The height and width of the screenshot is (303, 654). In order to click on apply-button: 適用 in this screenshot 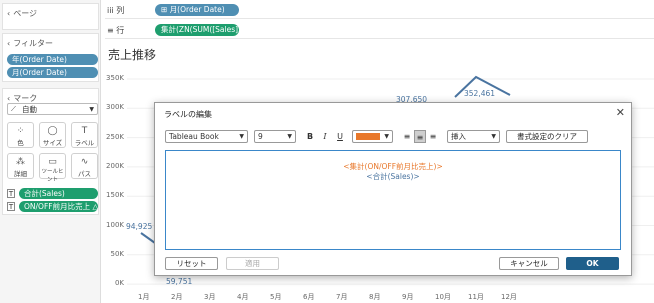, I will do `click(252, 263)`.